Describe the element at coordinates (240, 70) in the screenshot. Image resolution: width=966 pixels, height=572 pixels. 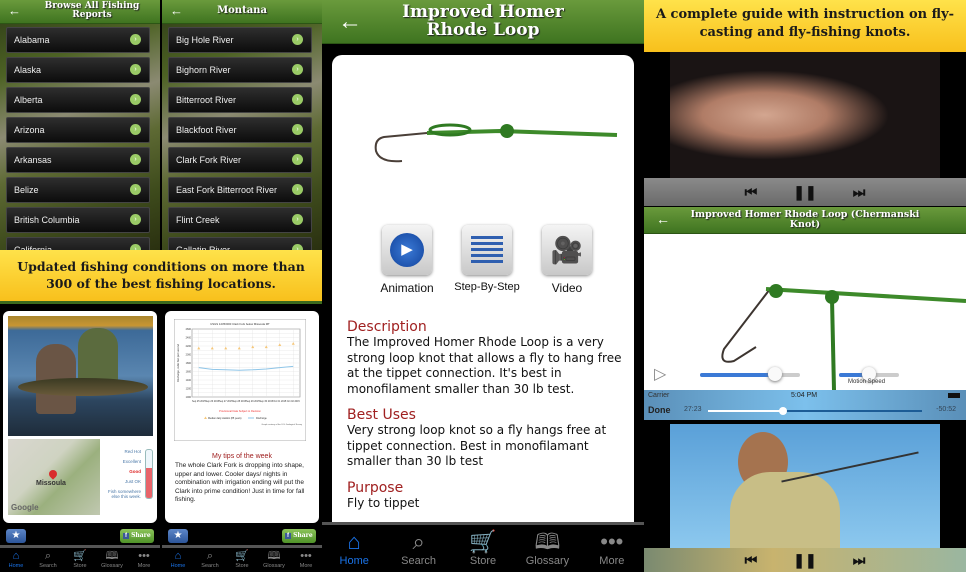
I see `list-item: Bighorn River ›` at that location.